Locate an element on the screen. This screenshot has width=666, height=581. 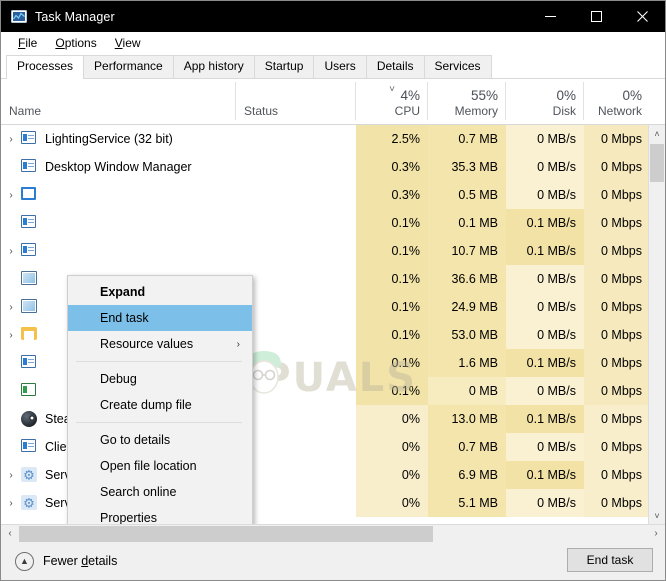
column-header-cpu: ˅ 4% CPU is located at coordinates (392, 101).